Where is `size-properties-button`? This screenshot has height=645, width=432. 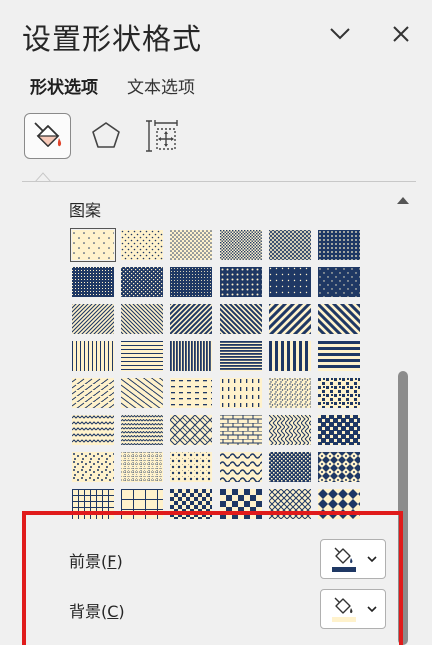 size-properties-button is located at coordinates (161, 136).